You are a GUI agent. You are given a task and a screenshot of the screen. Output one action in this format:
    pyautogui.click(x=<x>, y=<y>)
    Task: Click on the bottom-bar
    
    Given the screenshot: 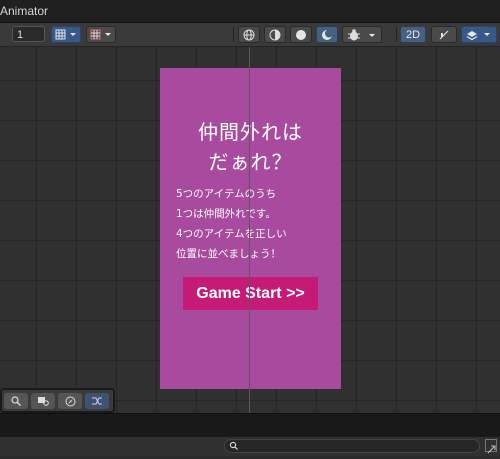 What is the action you would take?
    pyautogui.click(x=250, y=446)
    